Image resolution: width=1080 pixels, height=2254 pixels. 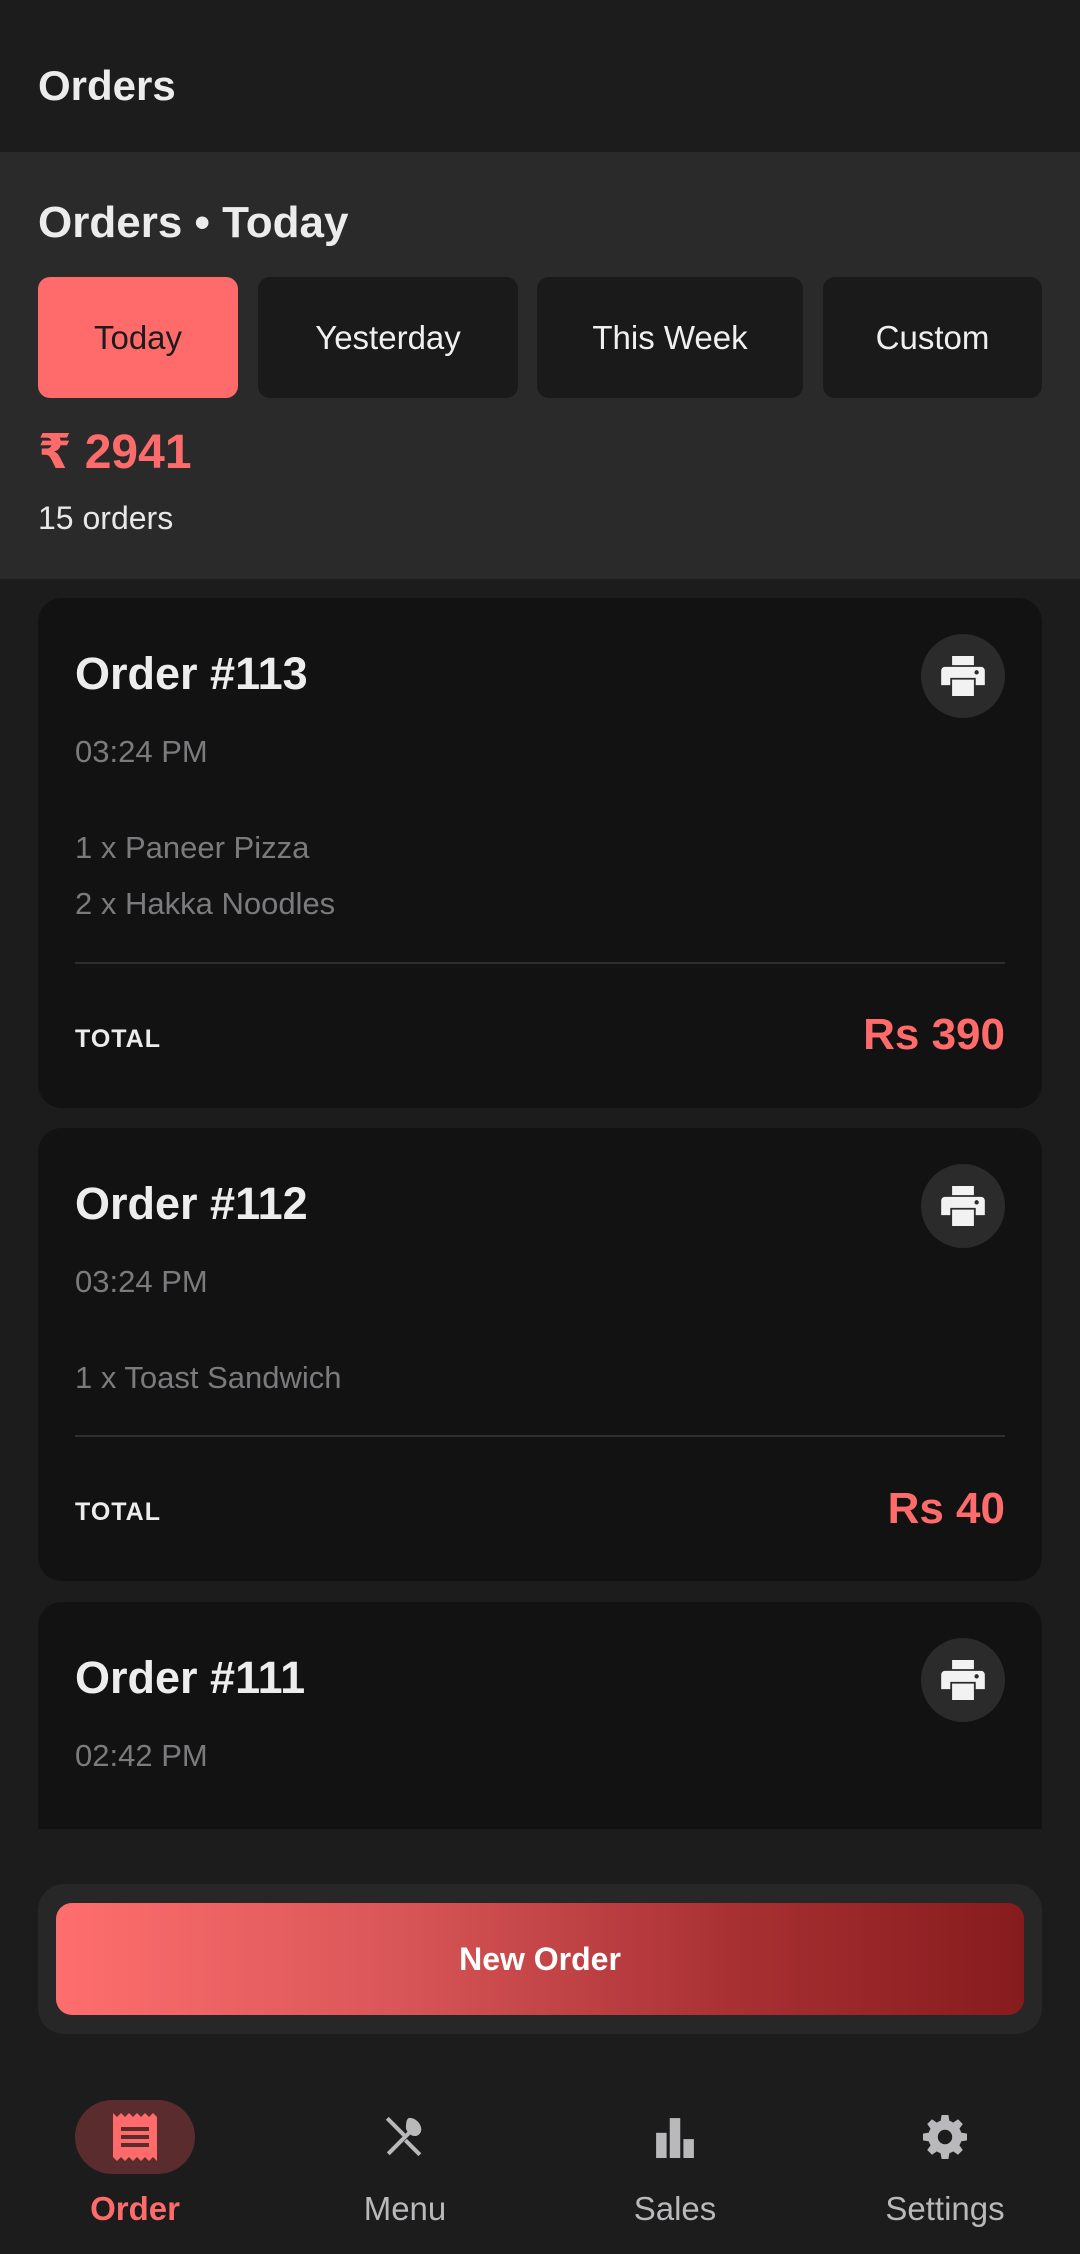 I want to click on order-items: 1 x Paneer Pizza 2 x Hakka Noodles, so click(x=205, y=876).